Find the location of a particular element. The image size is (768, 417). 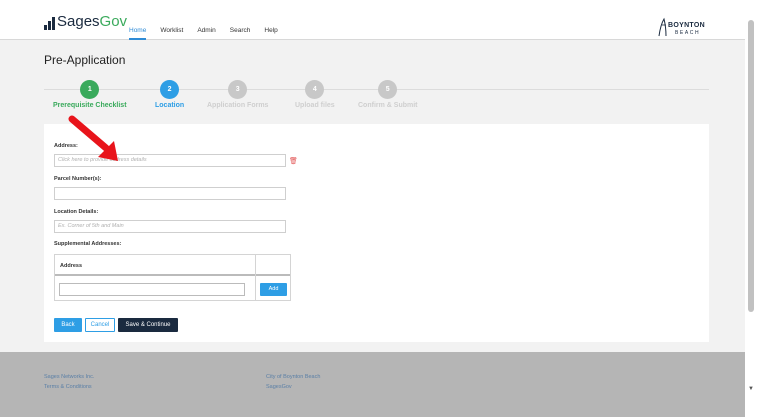

step-number: 3 is located at coordinates (238, 89).